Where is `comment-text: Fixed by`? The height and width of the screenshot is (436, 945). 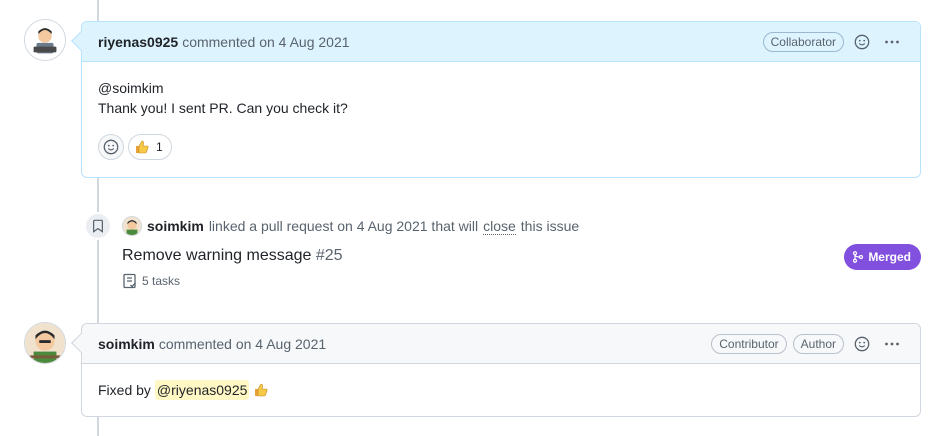 comment-text: Fixed by is located at coordinates (124, 390).